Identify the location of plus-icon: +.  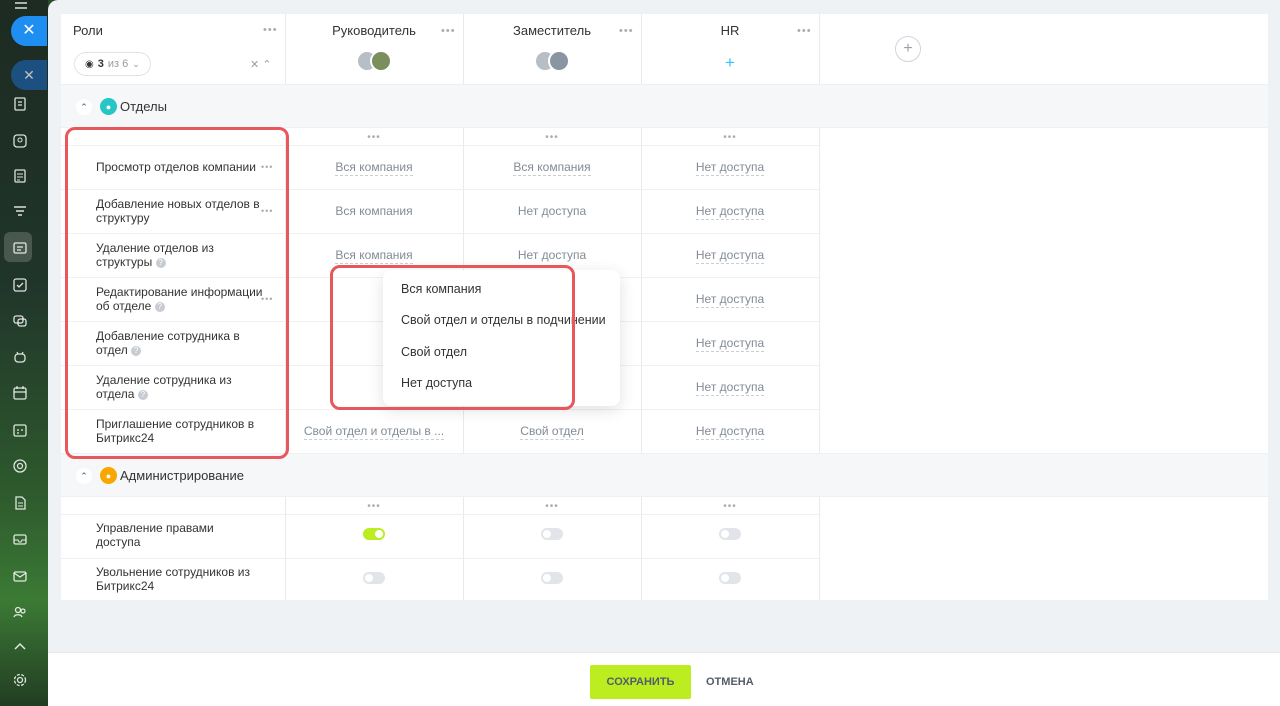
(908, 48).